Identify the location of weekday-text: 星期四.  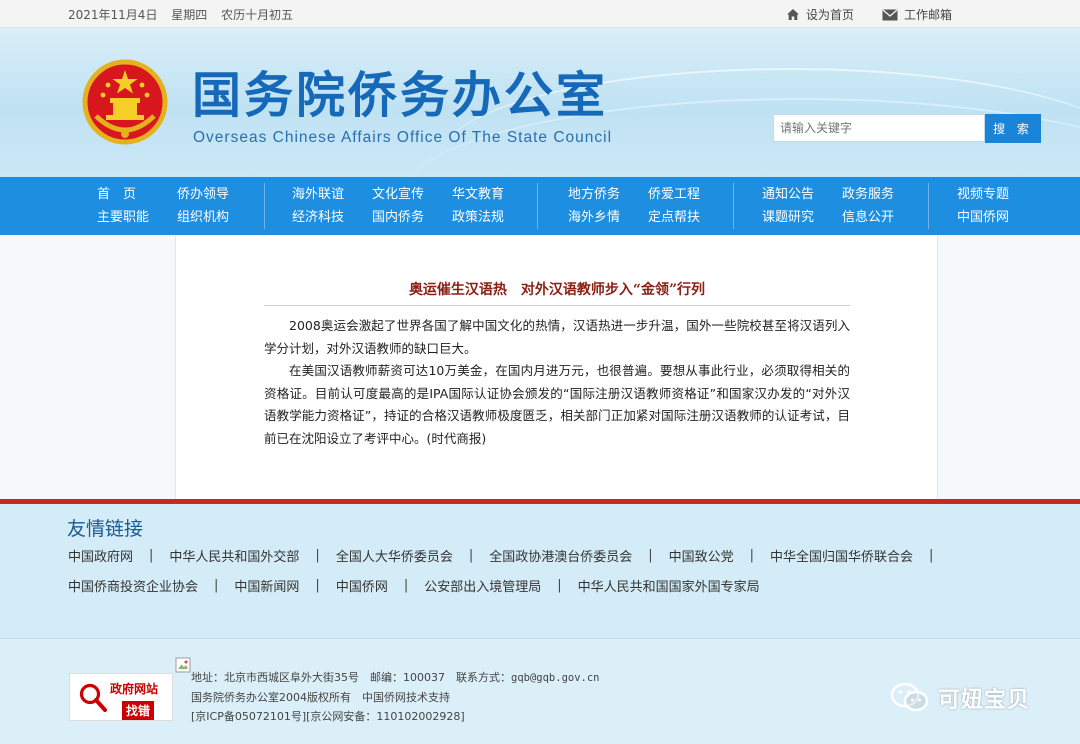
(189, 15).